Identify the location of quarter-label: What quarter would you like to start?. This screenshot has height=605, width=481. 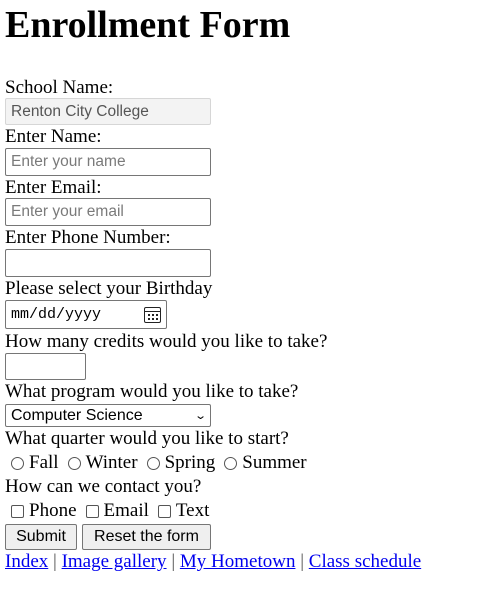
(147, 438).